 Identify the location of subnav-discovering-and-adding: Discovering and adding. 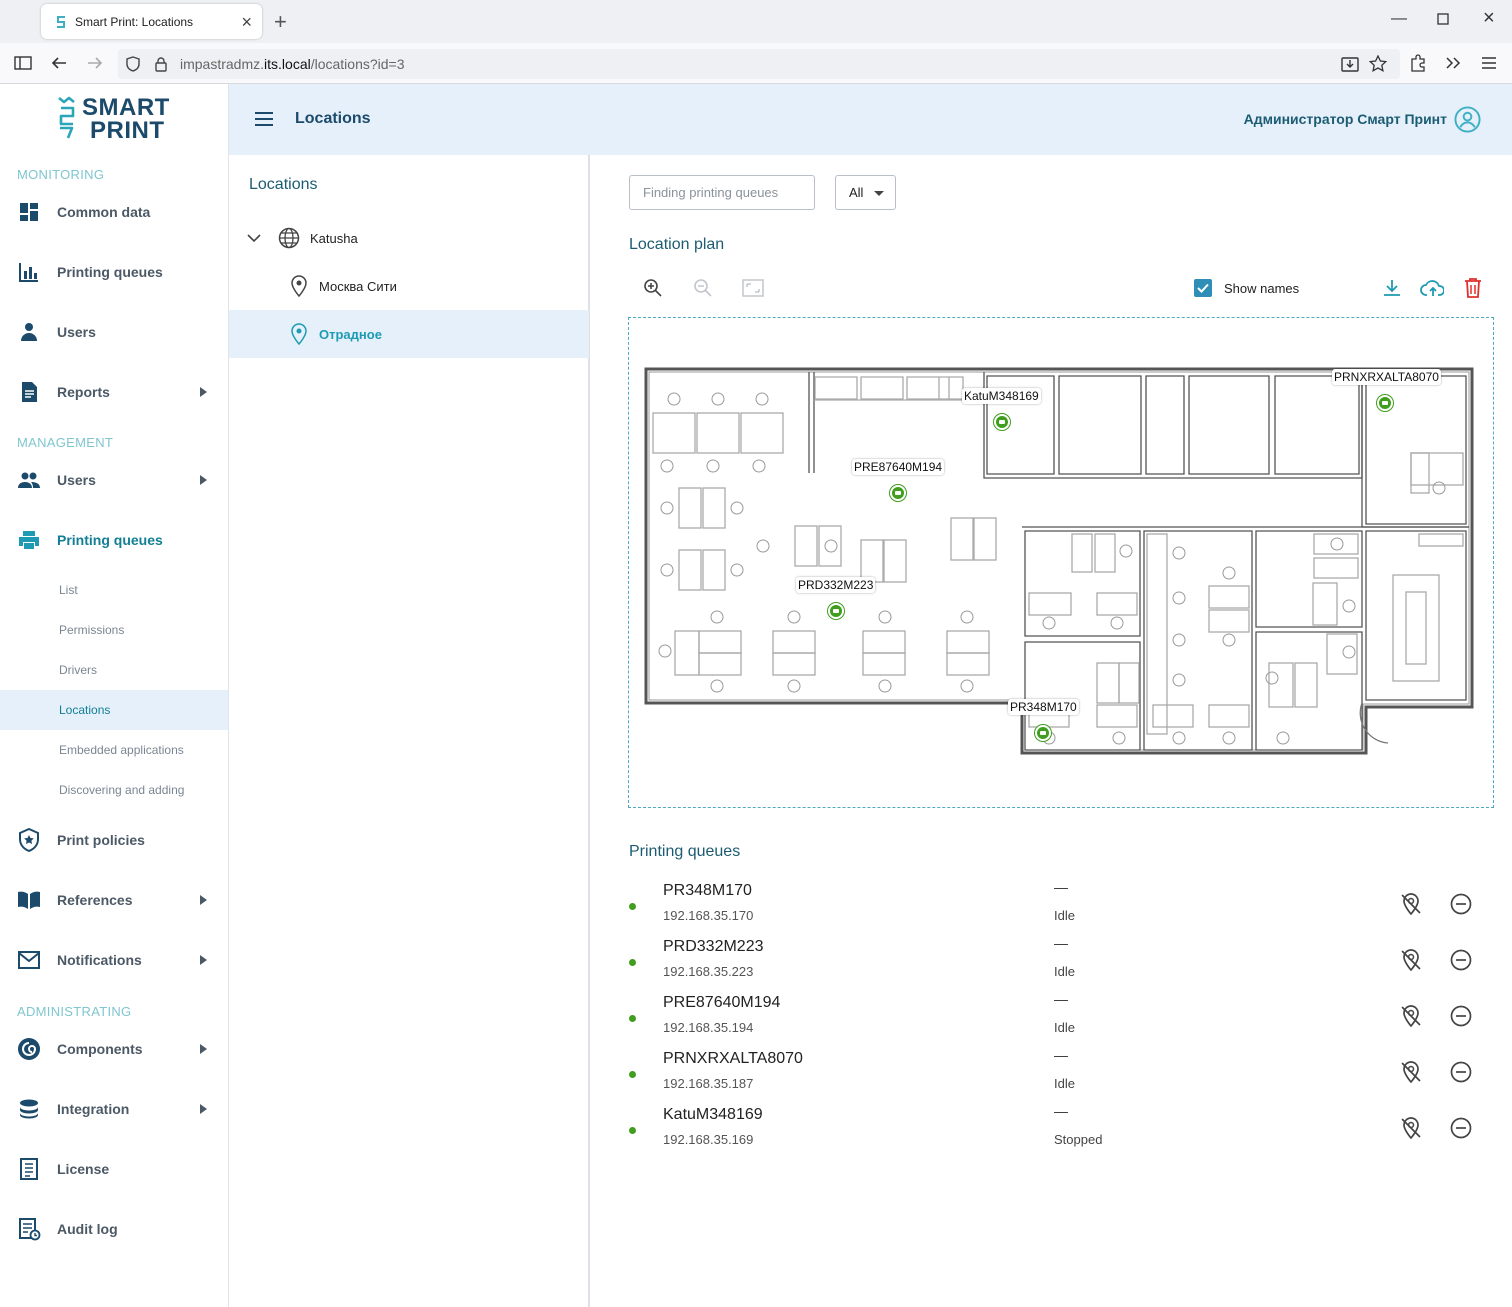
(114, 790).